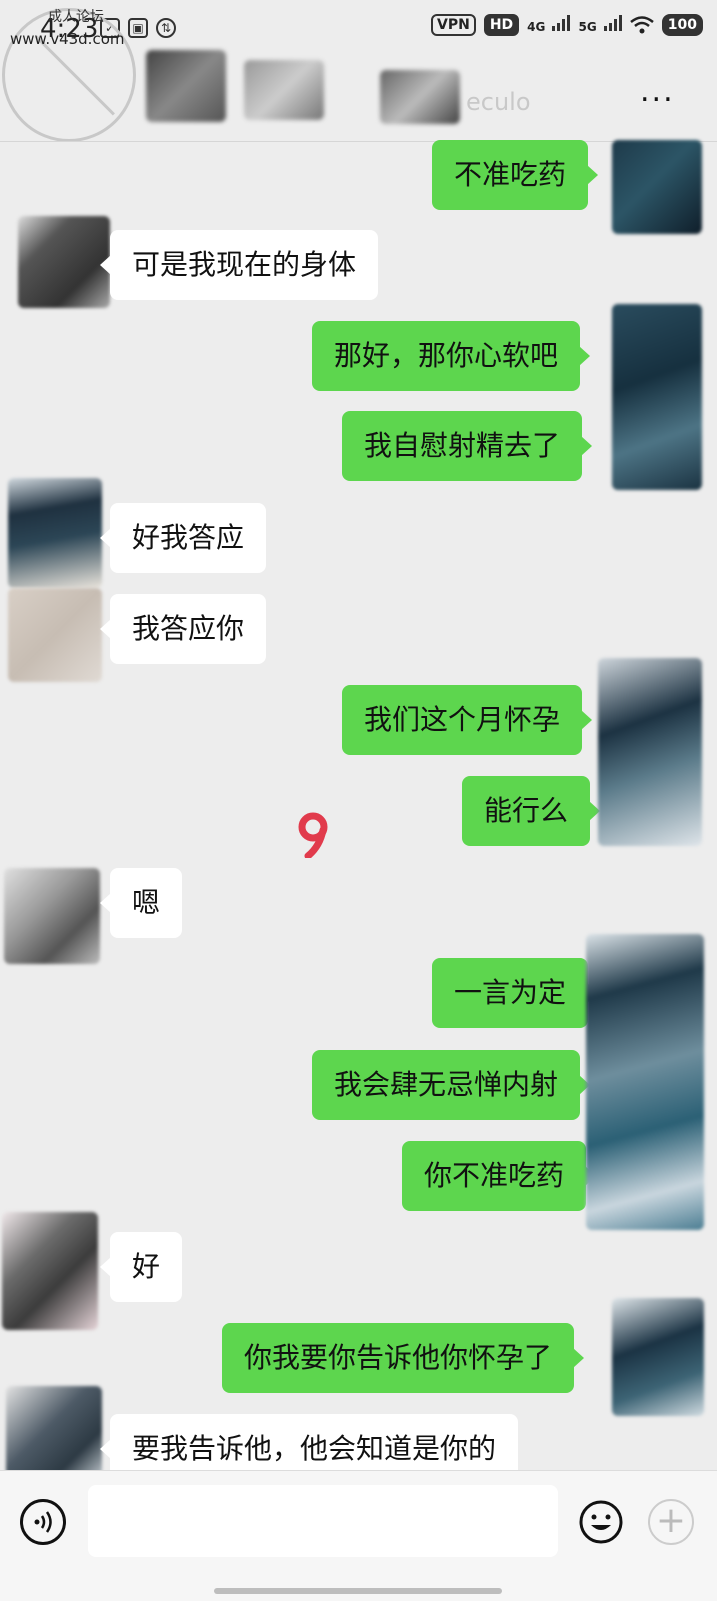 The image size is (717, 1601). I want to click on watermark-site: www.v43d.com, so click(67, 39).